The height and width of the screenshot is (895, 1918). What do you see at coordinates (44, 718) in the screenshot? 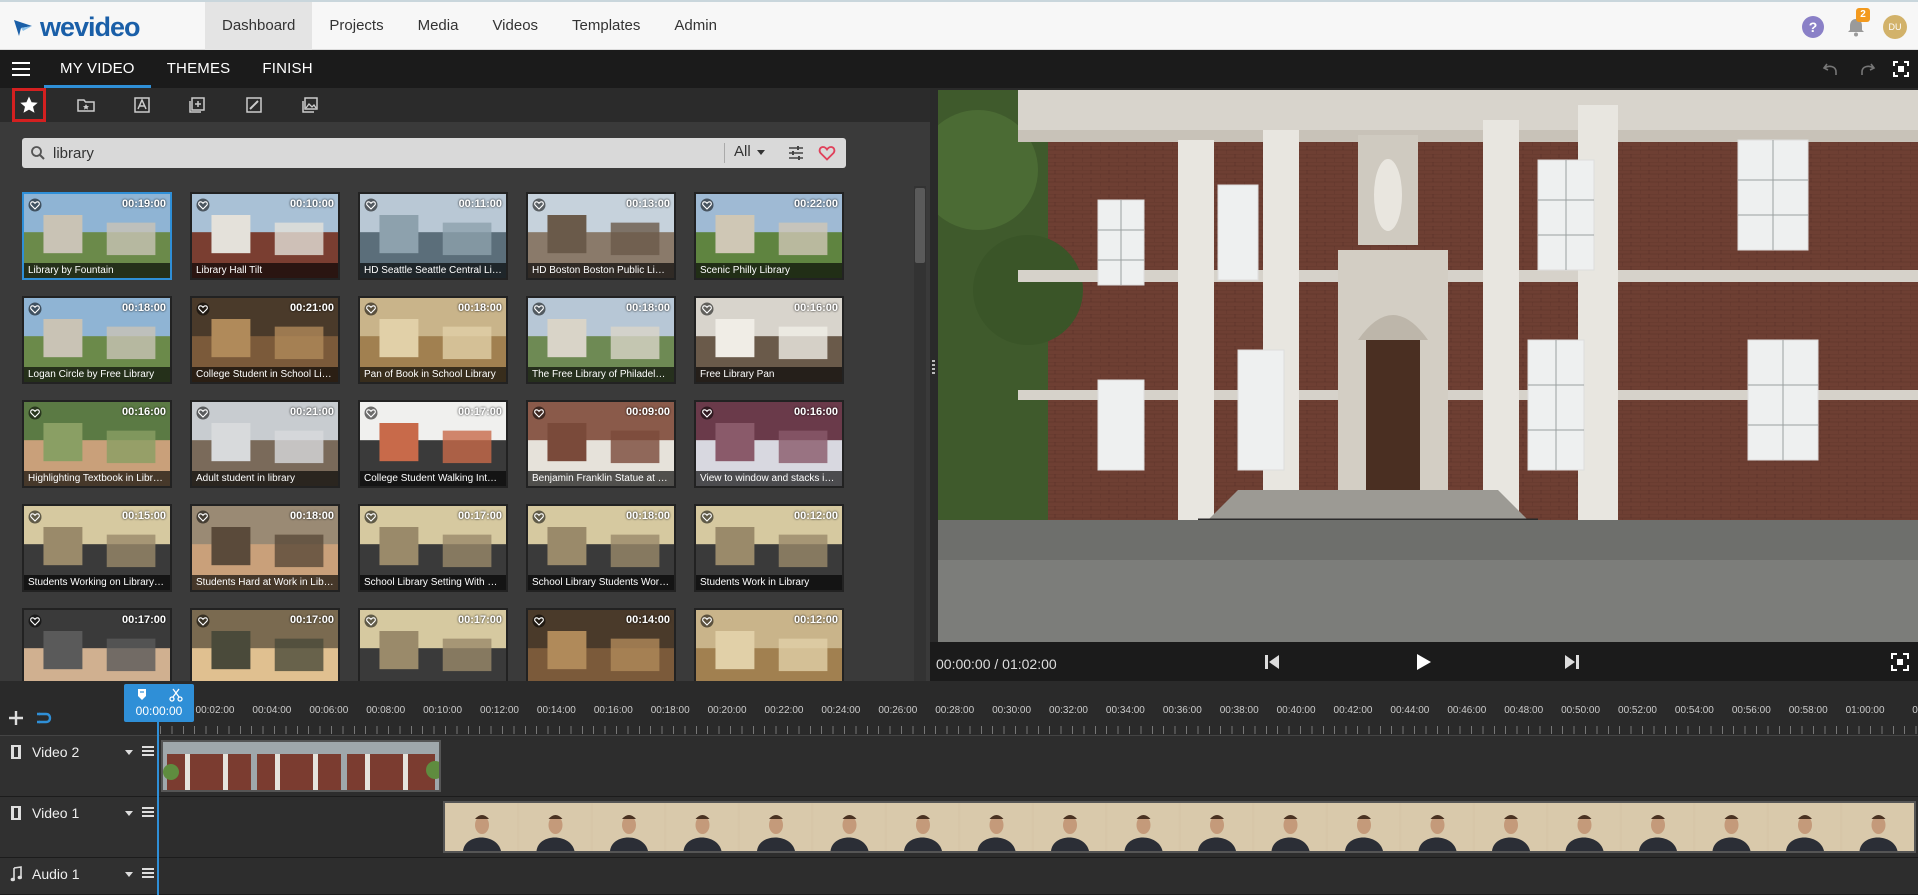
I see `snap-magnet-icon` at bounding box center [44, 718].